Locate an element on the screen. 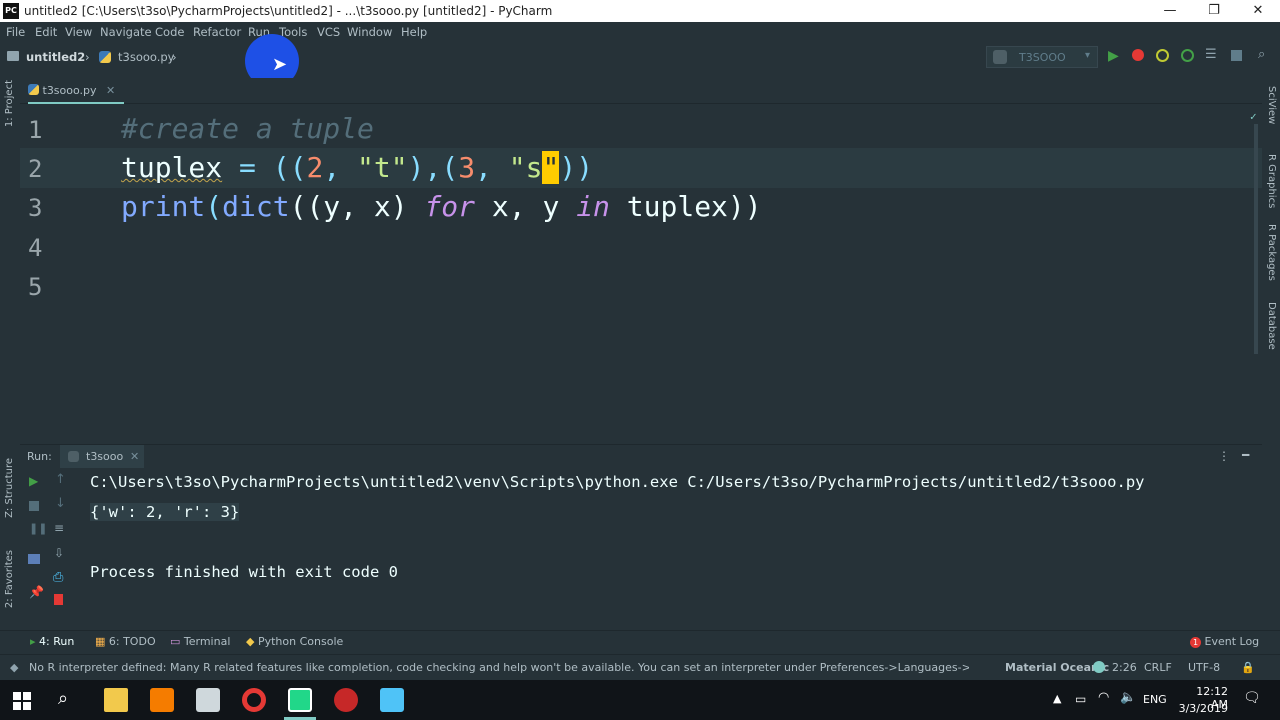  sublime-text-icon is located at coordinates (162, 700).